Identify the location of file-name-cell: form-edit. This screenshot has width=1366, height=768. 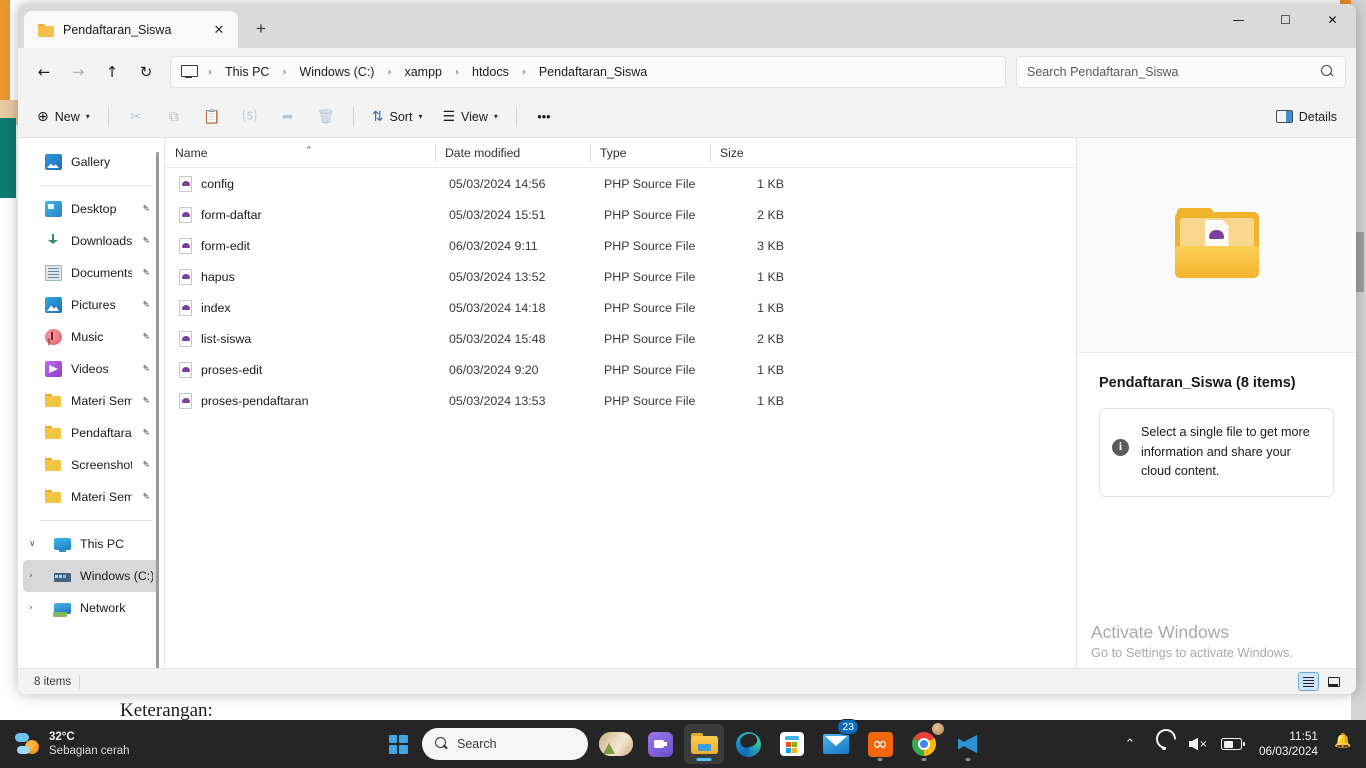
(304, 245).